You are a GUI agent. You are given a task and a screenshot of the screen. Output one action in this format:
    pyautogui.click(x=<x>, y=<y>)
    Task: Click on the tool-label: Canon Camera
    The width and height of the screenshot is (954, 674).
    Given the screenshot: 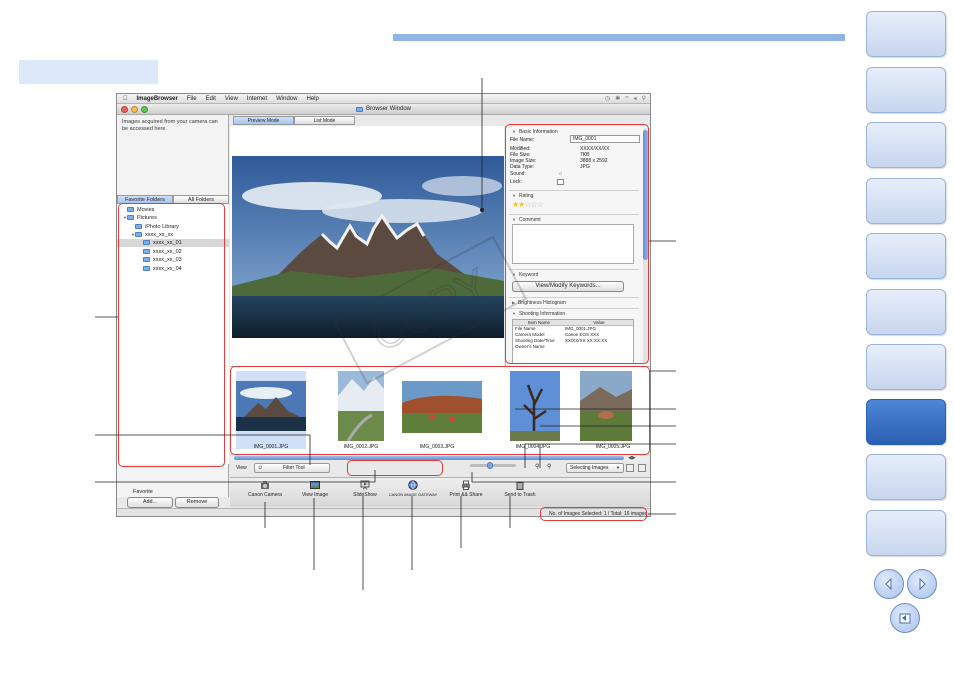 What is the action you would take?
    pyautogui.click(x=265, y=495)
    